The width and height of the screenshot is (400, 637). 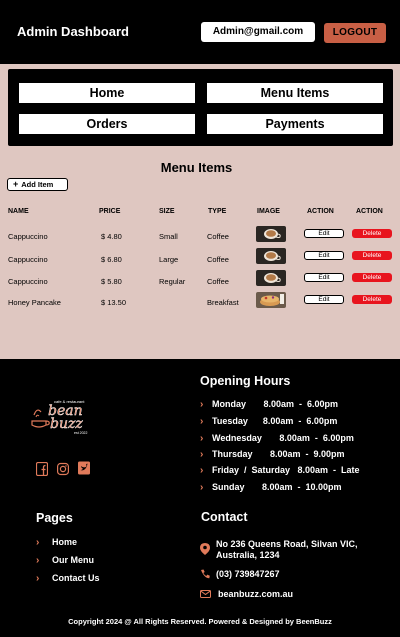 I want to click on admin-email-badge: Admin@gmail.com, so click(x=258, y=32).